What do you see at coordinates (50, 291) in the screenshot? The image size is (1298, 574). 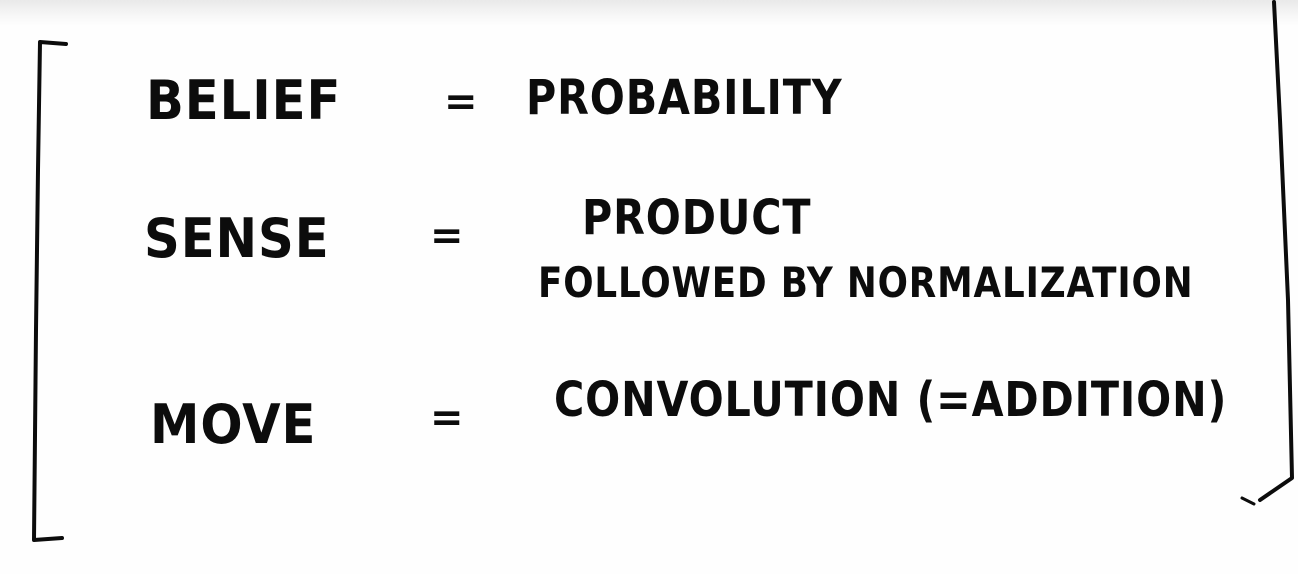 I see `left-bracket` at bounding box center [50, 291].